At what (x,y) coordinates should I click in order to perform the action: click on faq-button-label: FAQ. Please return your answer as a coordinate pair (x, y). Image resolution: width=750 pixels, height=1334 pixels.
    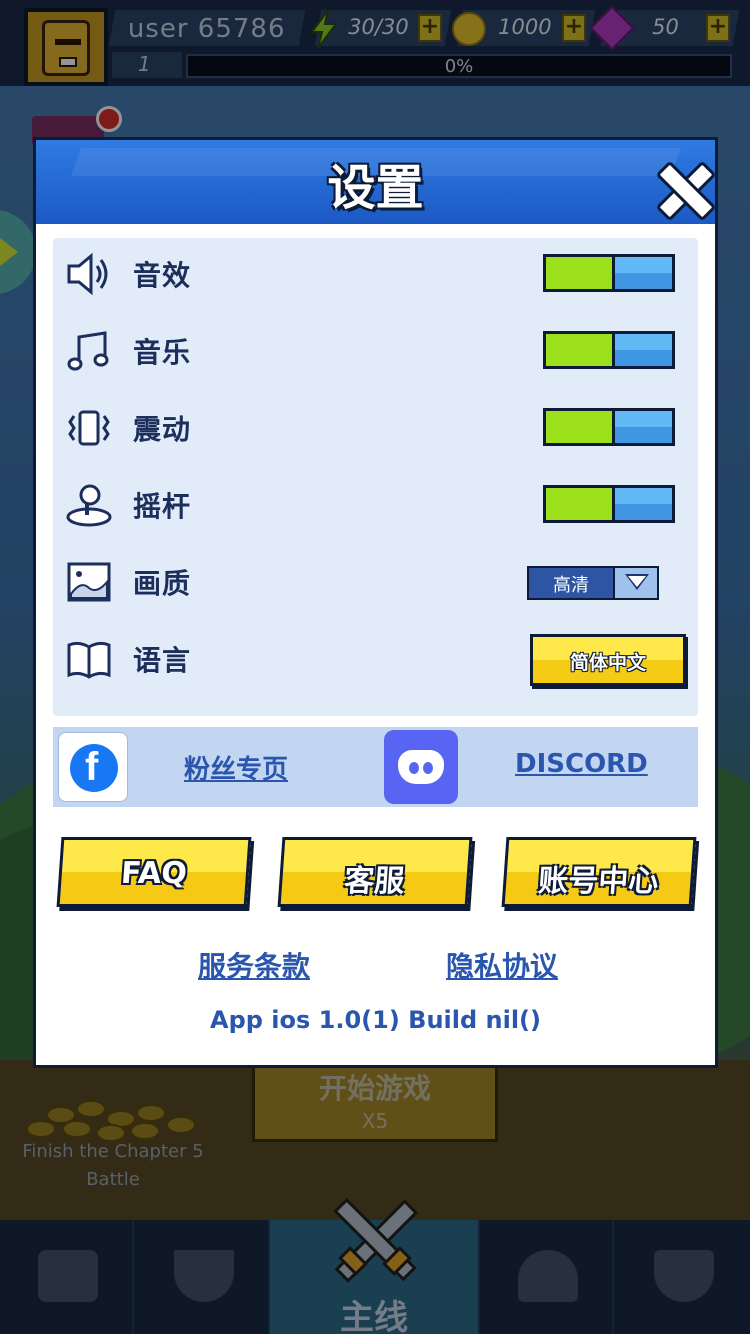
    Looking at the image, I should click on (154, 873).